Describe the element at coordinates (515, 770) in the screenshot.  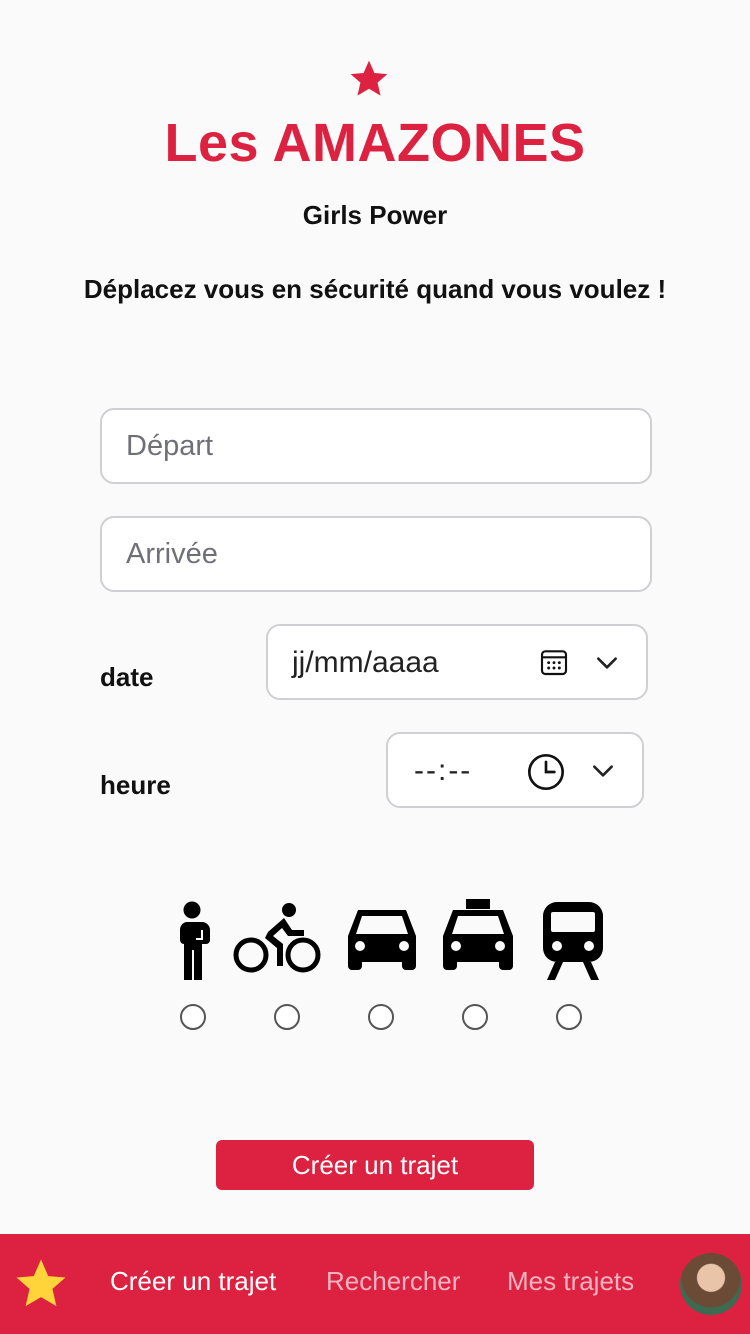
I see `time-picker: --:--` at that location.